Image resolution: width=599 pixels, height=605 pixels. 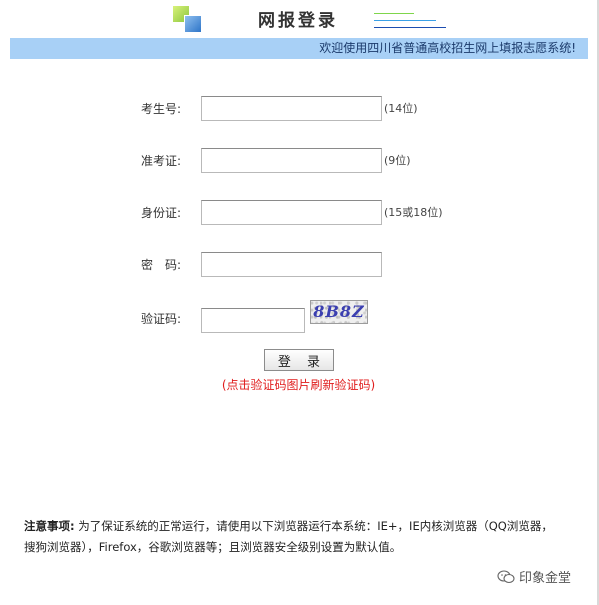 What do you see at coordinates (411, 21) in the screenshot?
I see `decorative-lines` at bounding box center [411, 21].